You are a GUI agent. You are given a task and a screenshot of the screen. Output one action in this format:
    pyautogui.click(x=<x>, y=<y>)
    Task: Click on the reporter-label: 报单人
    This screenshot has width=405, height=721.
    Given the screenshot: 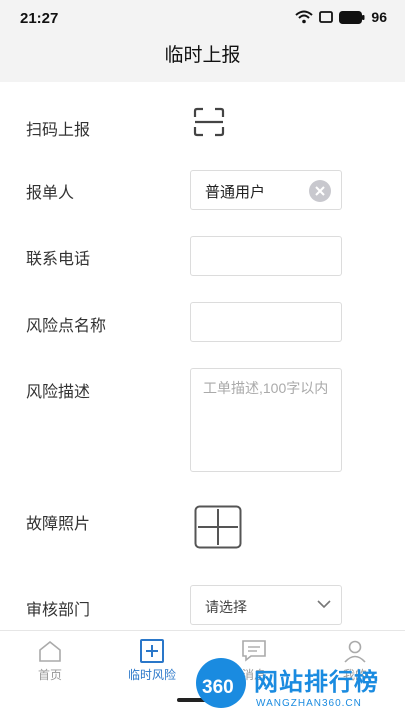 What is the action you would take?
    pyautogui.click(x=50, y=193)
    